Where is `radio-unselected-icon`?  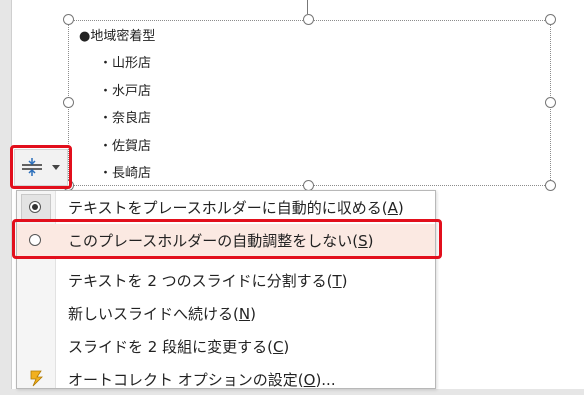 radio-unselected-icon is located at coordinates (35, 240).